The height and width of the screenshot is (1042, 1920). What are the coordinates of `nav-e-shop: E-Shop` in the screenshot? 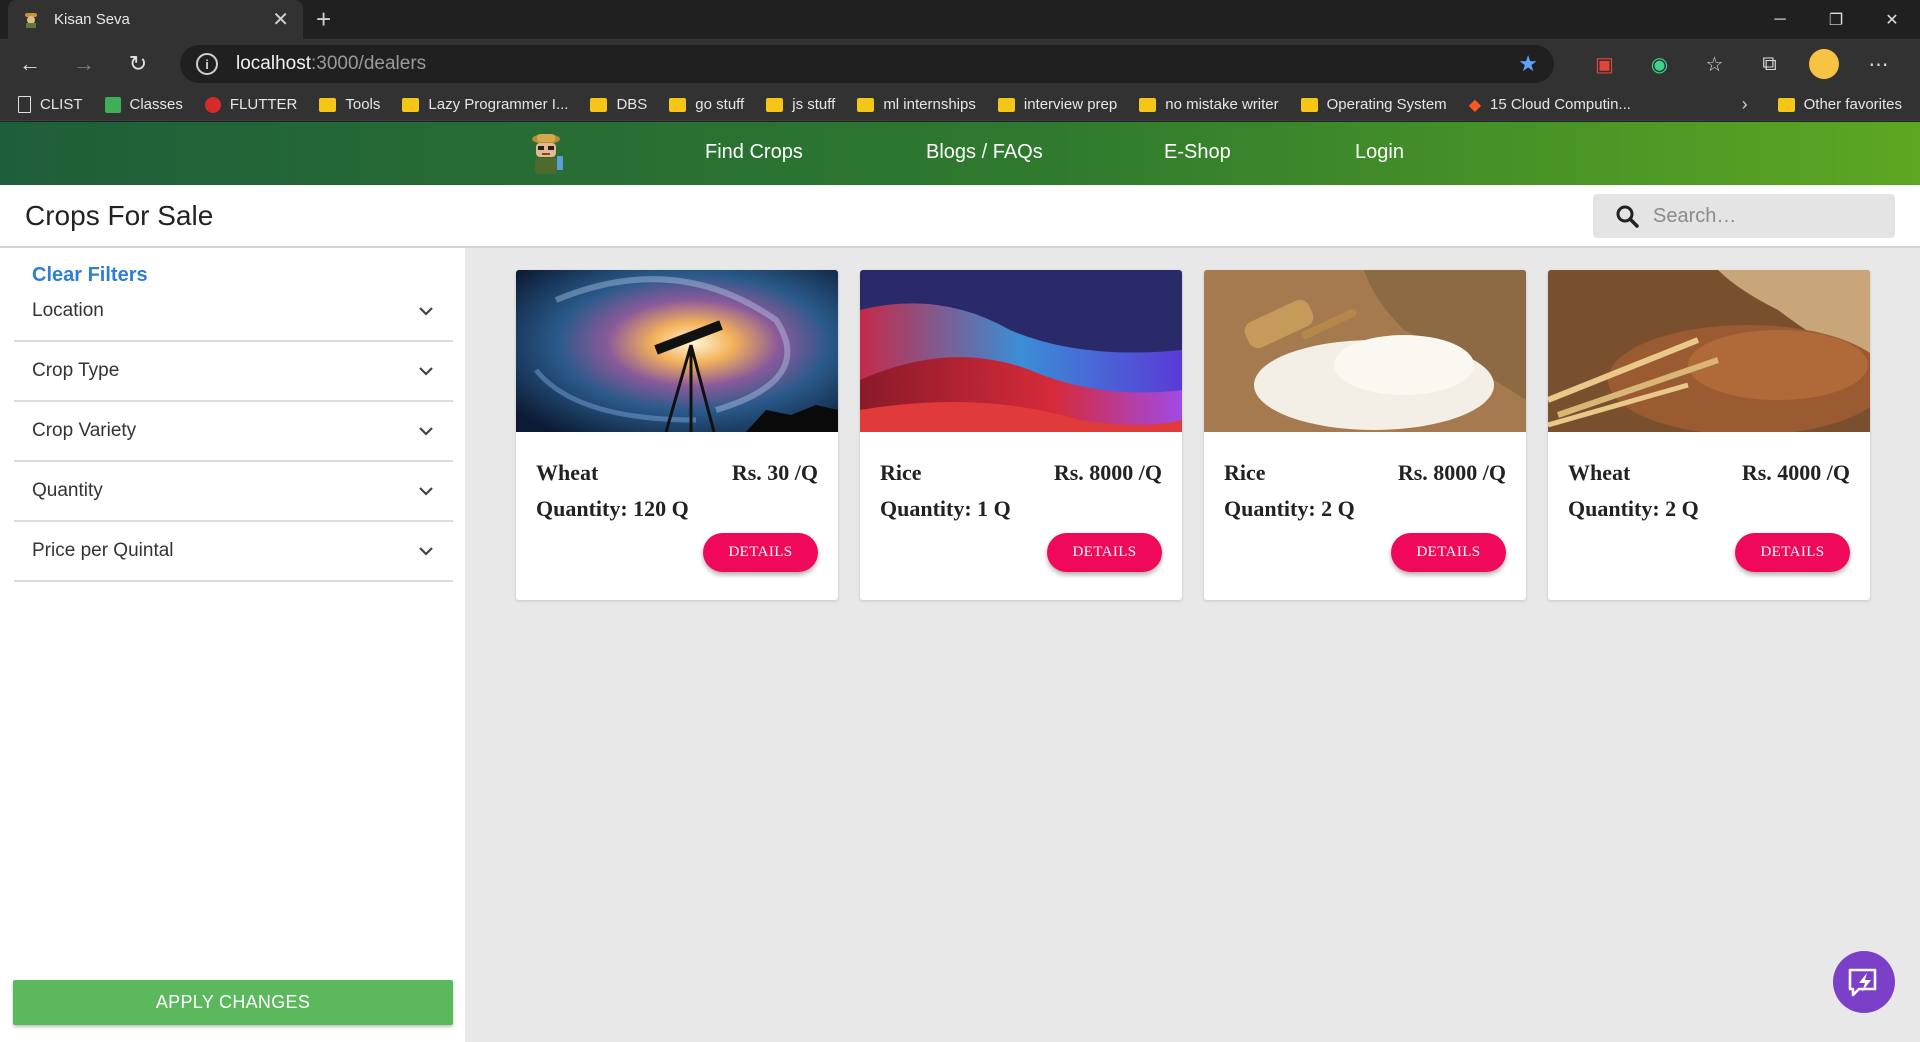 It's located at (1197, 152).